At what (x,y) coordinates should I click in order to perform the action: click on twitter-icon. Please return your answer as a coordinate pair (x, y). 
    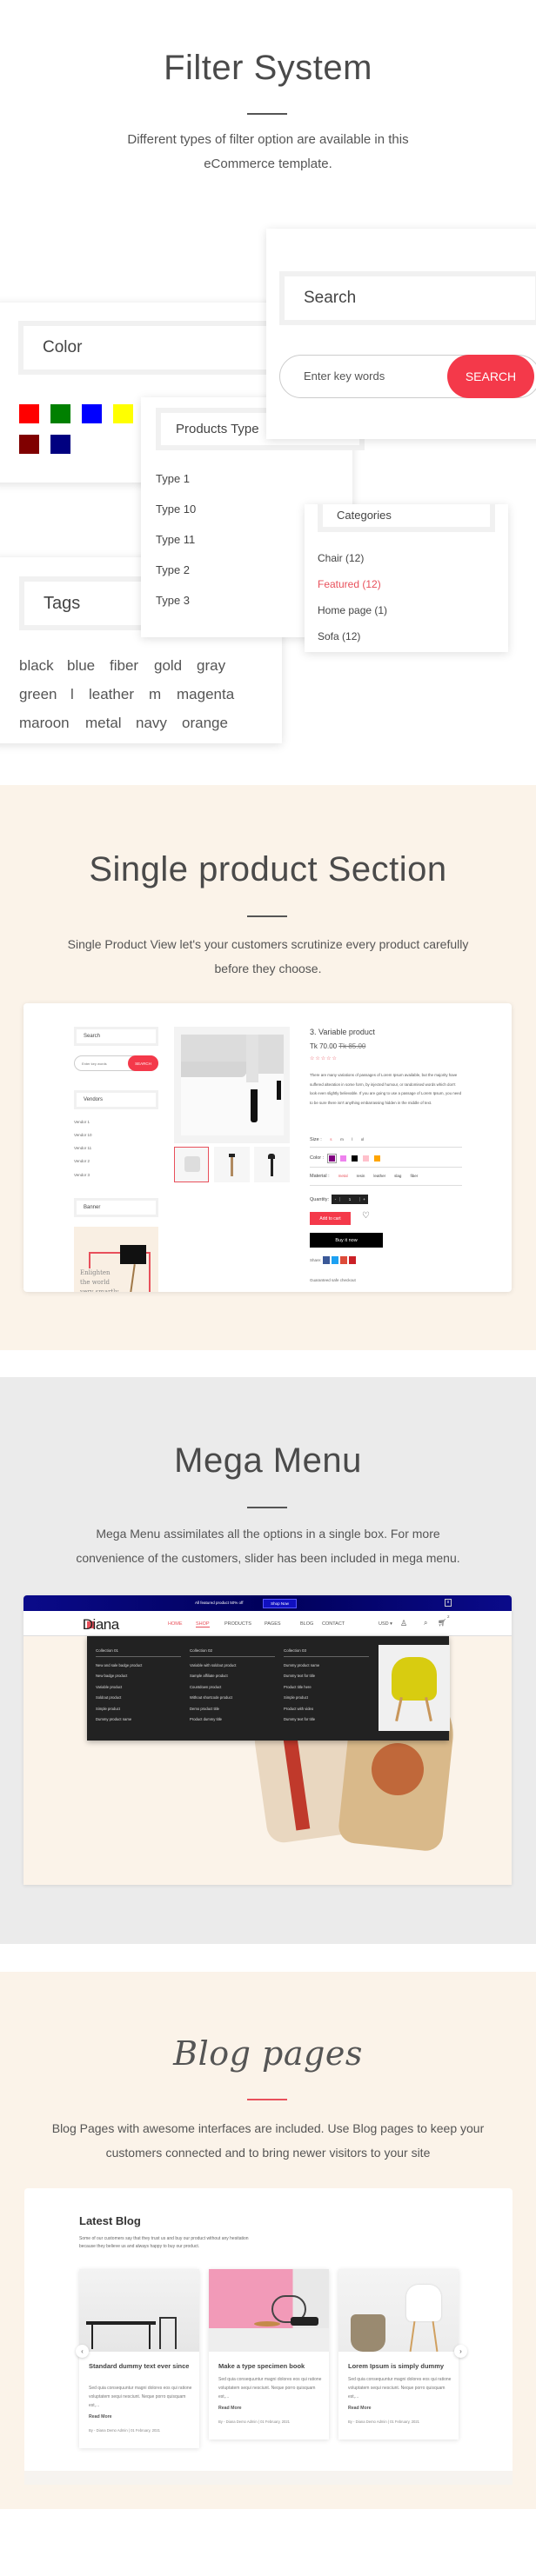
    Looking at the image, I should click on (335, 1260).